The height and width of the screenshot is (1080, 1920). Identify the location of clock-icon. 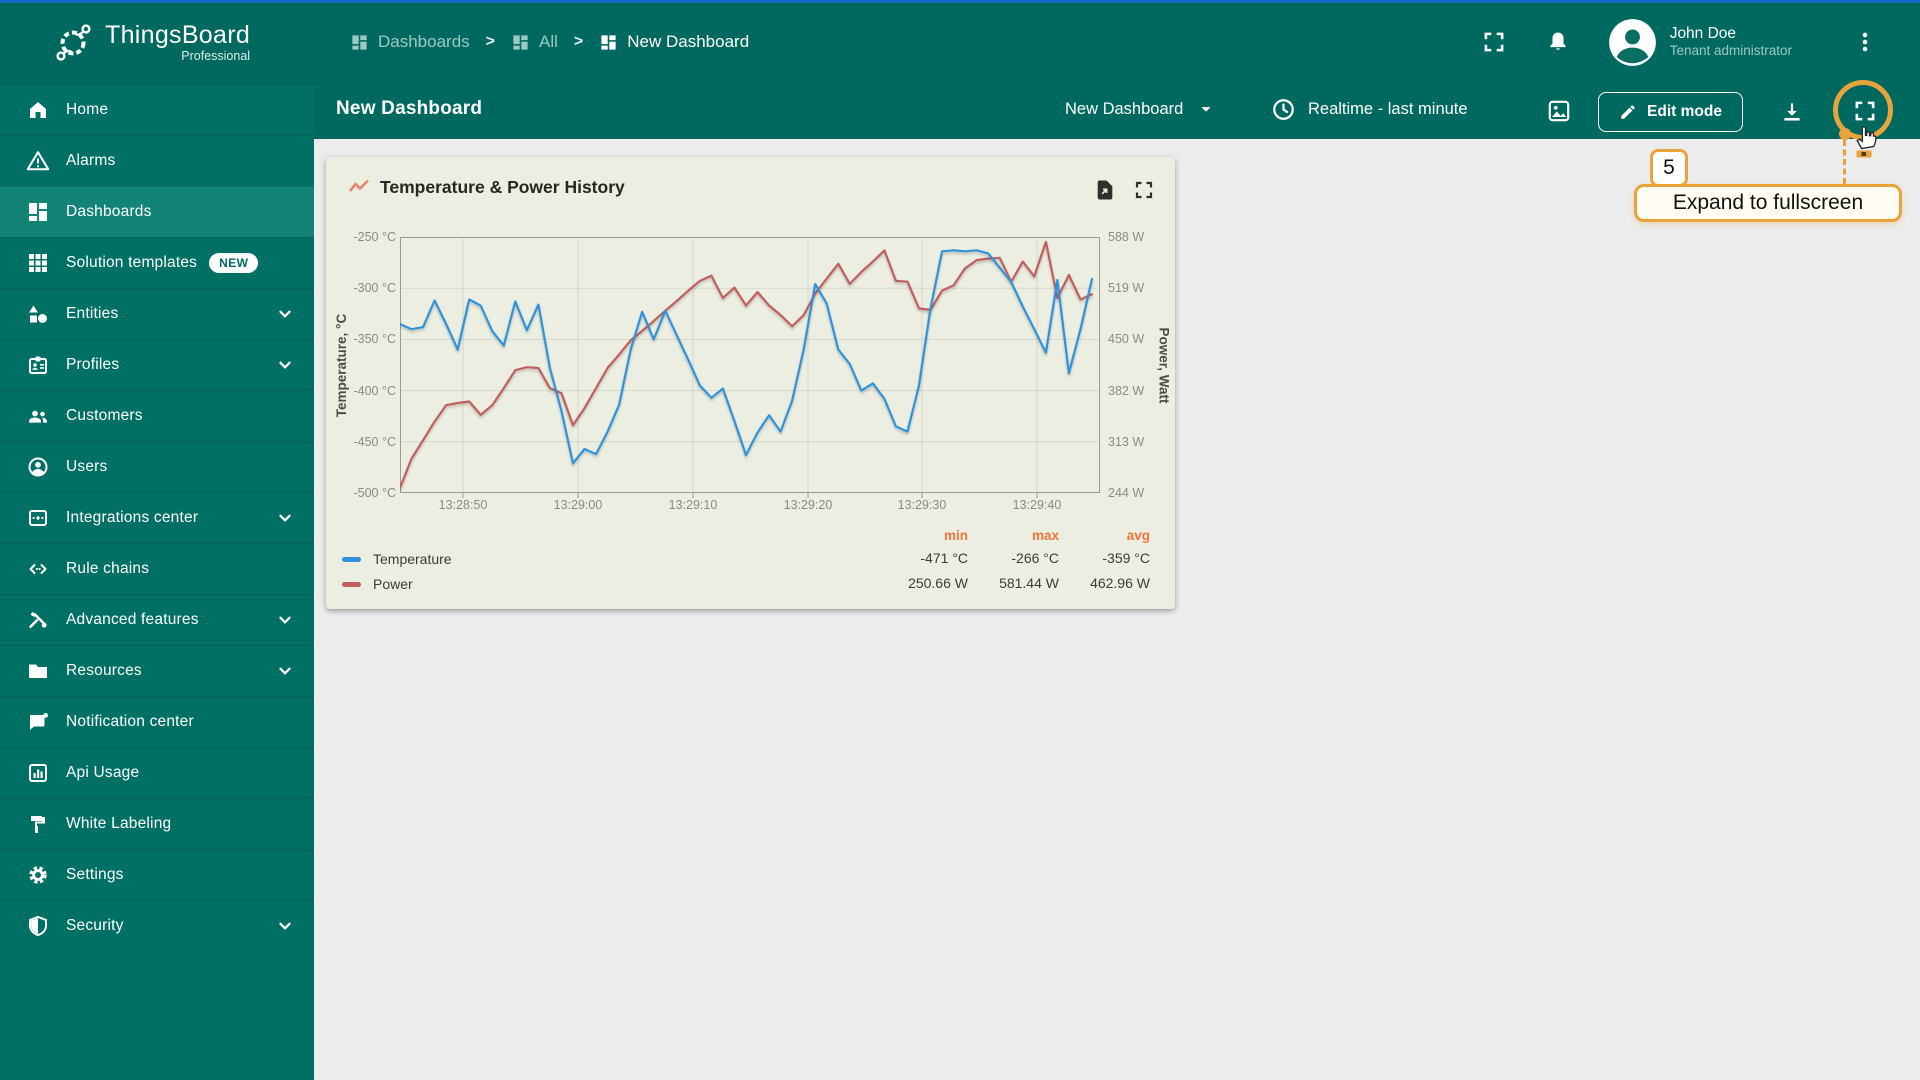
(1283, 109).